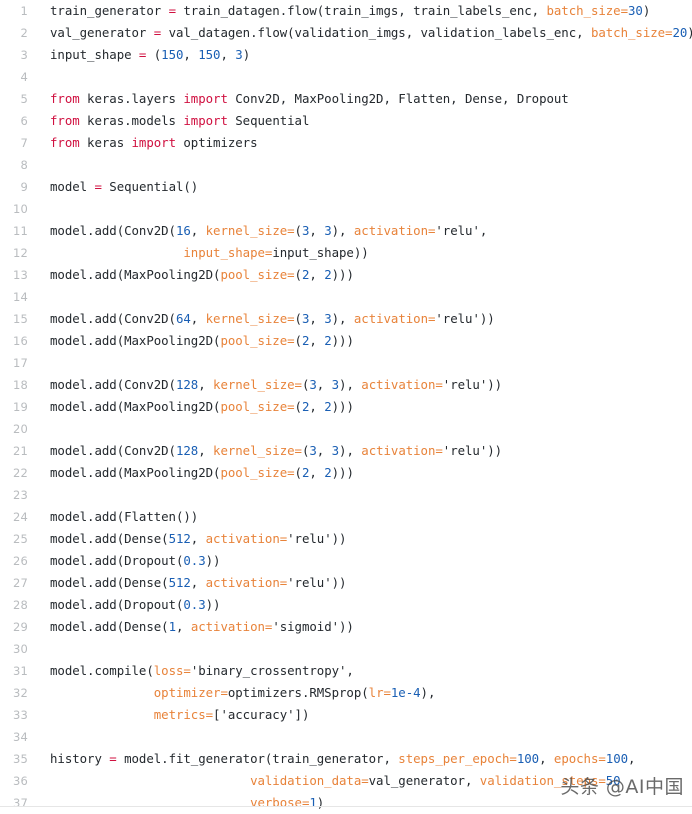  Describe the element at coordinates (24, 33) in the screenshot. I see `line-number: 2` at that location.